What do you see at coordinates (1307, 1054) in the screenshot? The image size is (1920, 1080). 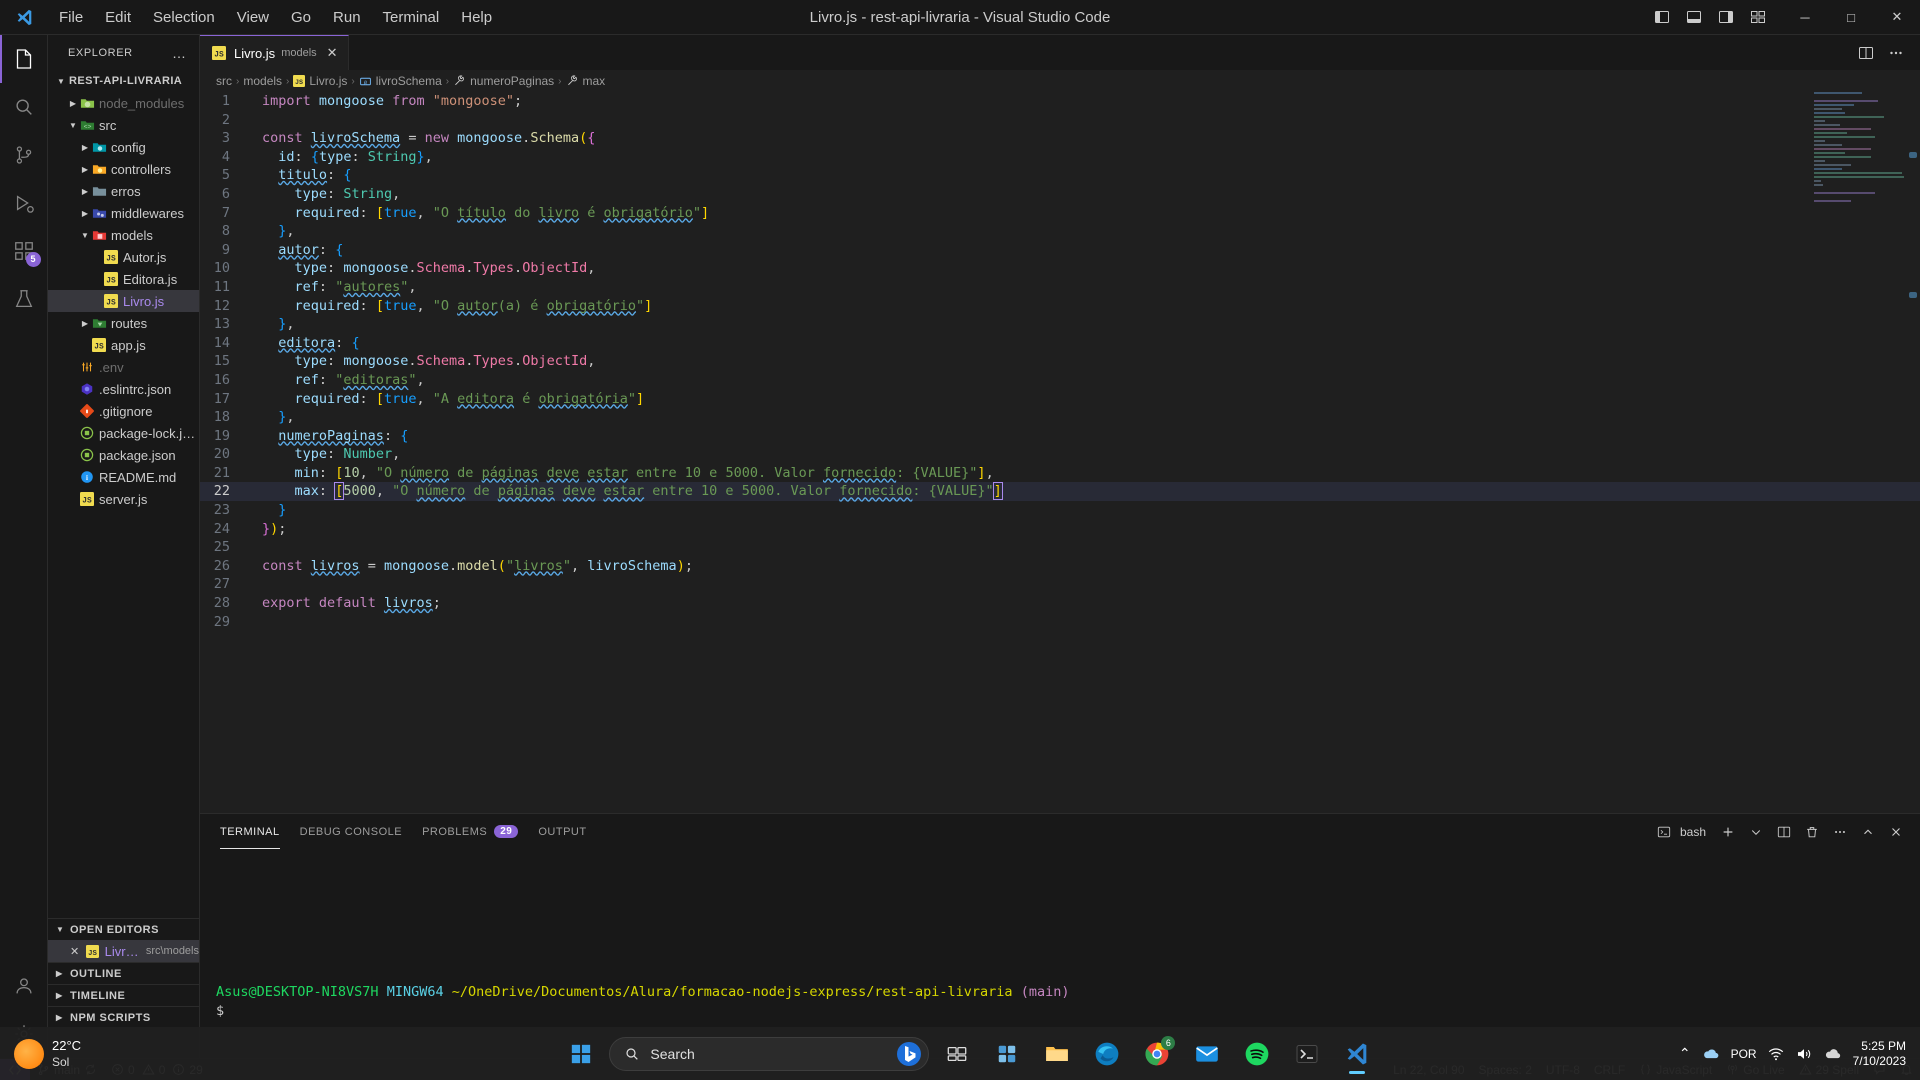 I see `terminal-button` at bounding box center [1307, 1054].